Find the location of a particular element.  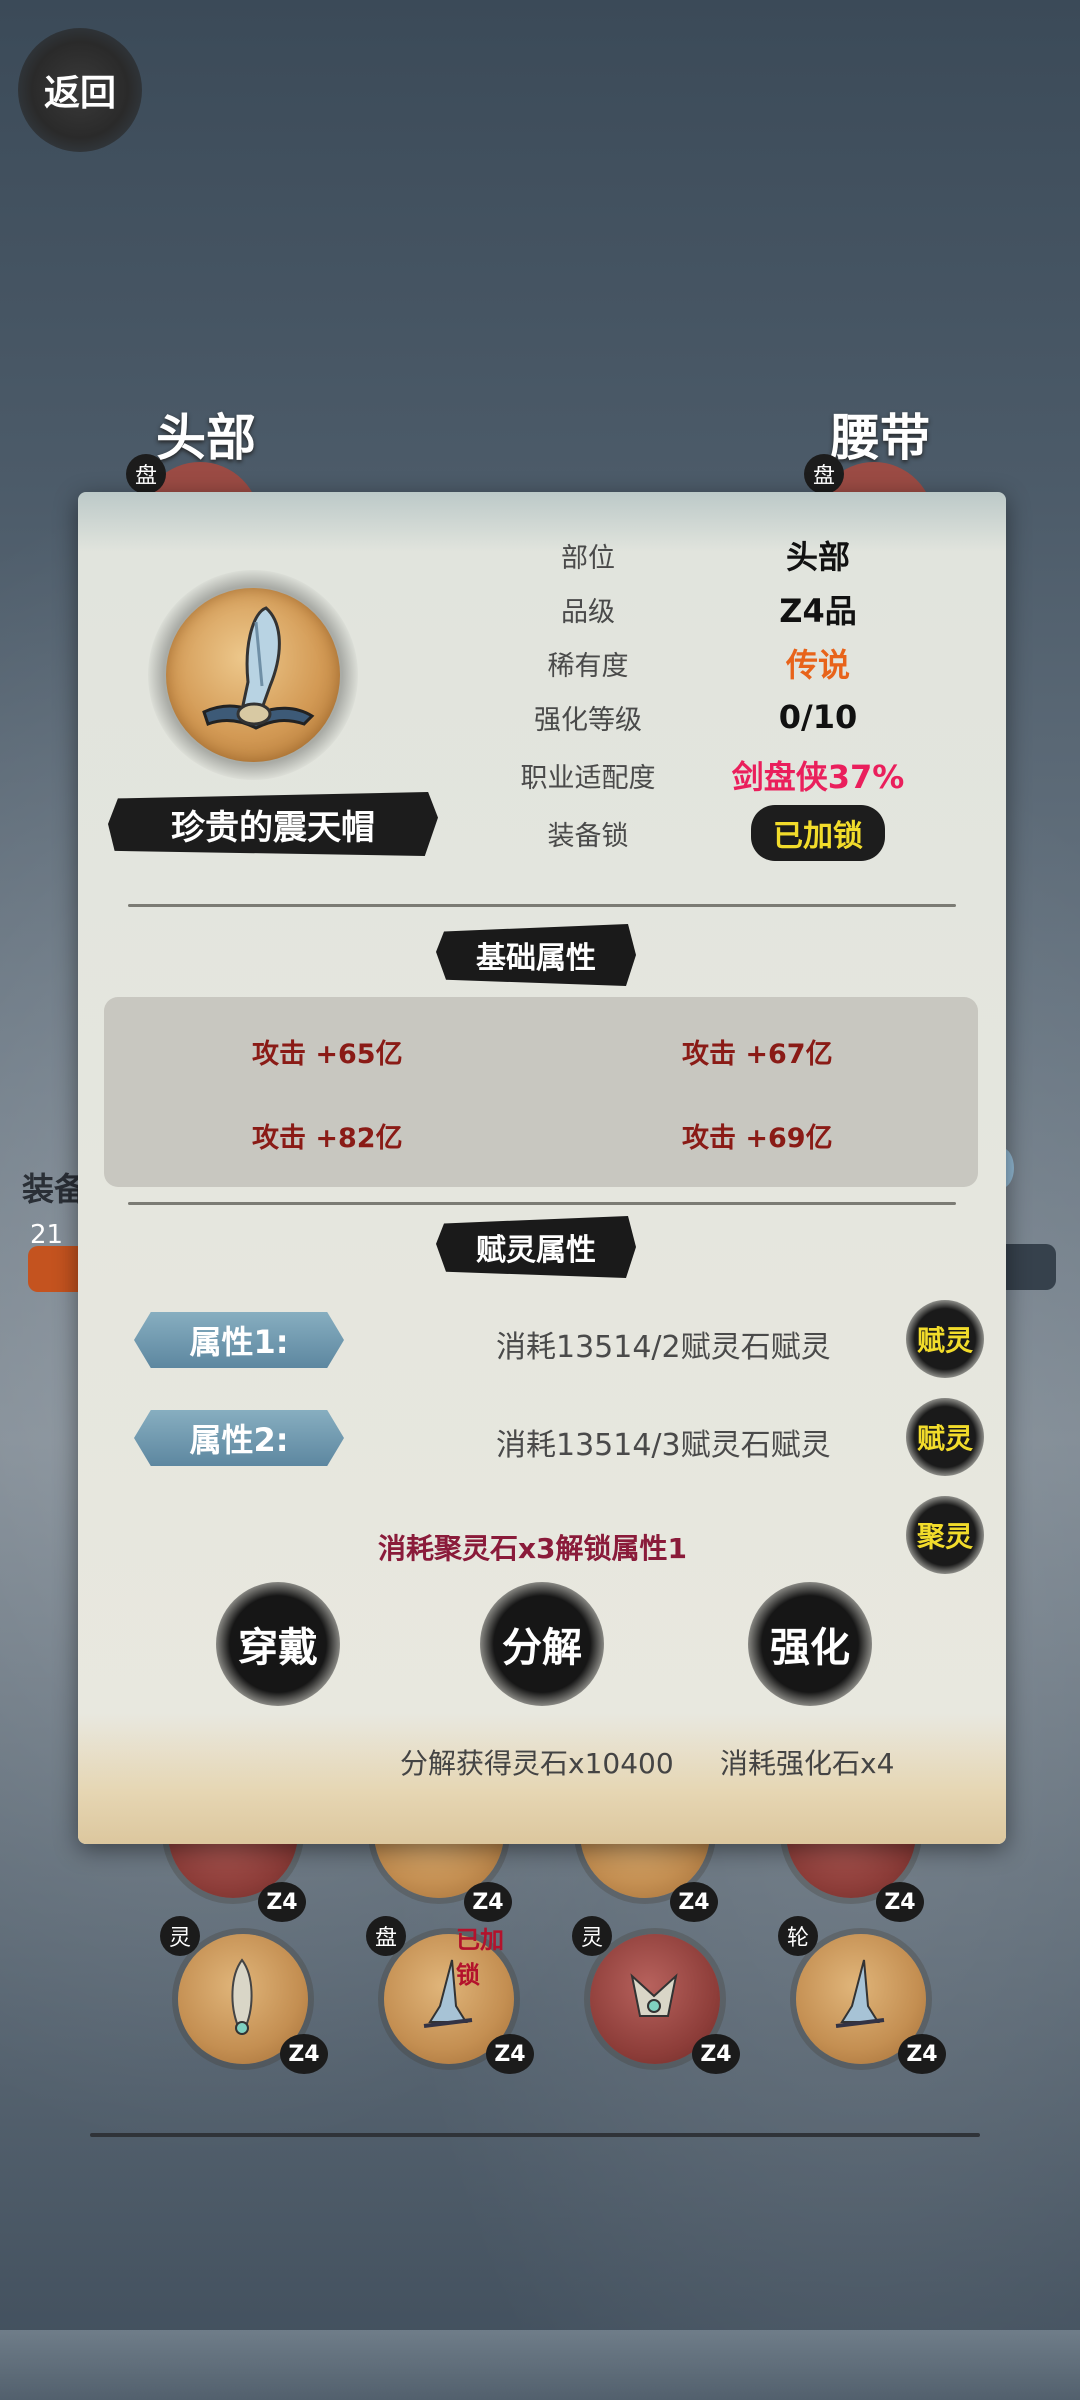

decompose-note: 分解获得灵石x10400 is located at coordinates (537, 1763).